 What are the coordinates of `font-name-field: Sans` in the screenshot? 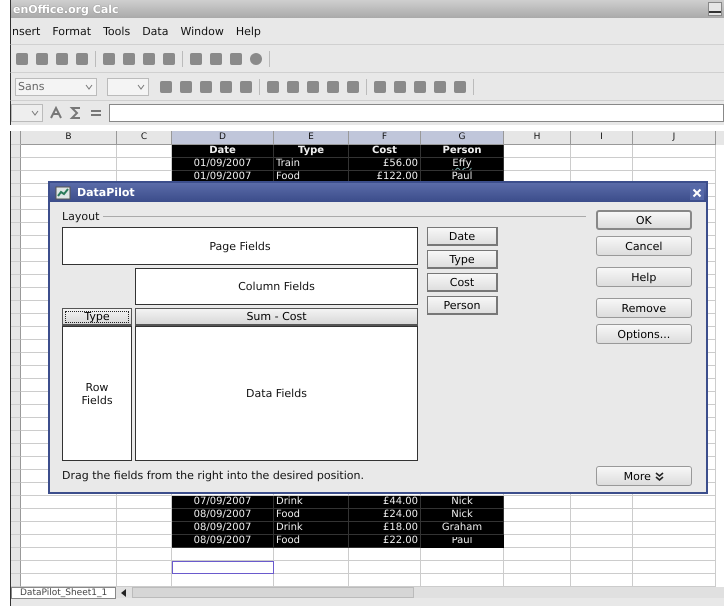 It's located at (56, 87).